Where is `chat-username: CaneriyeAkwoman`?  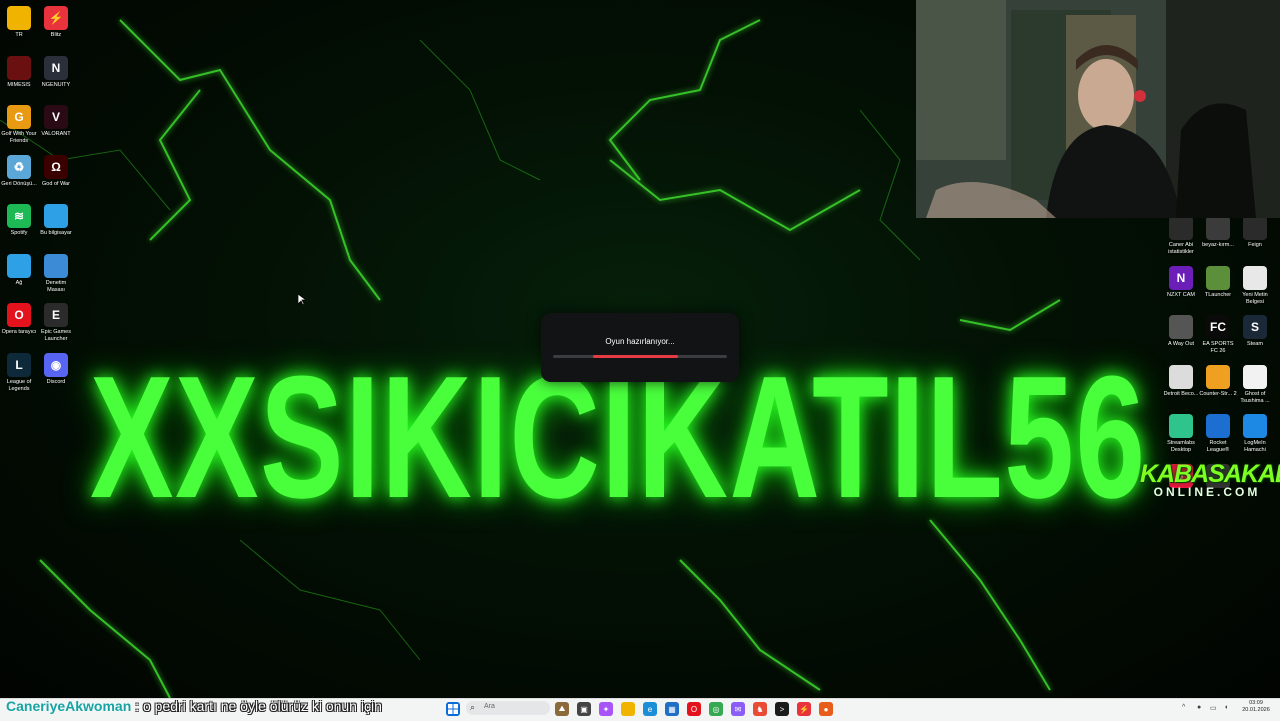
chat-username: CaneriyeAkwoman is located at coordinates (69, 706).